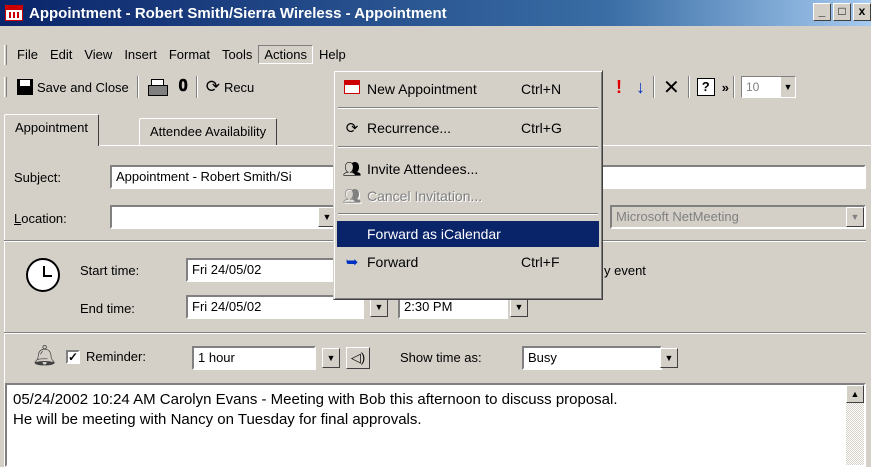  I want to click on all-day-event-label: y event, so click(625, 270).